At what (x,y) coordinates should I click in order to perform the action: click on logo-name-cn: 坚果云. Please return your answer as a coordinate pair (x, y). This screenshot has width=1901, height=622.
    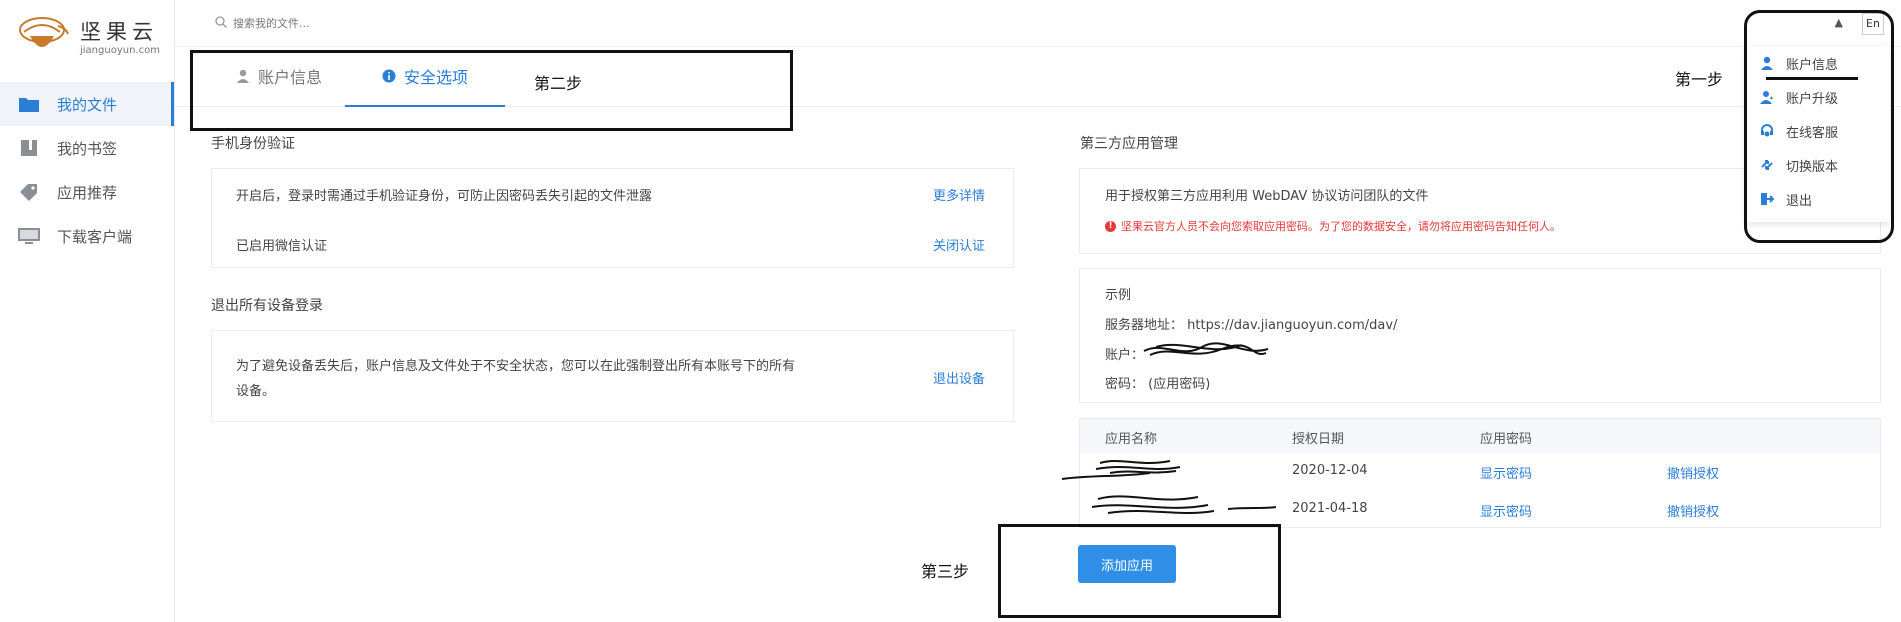
    Looking at the image, I should click on (119, 32).